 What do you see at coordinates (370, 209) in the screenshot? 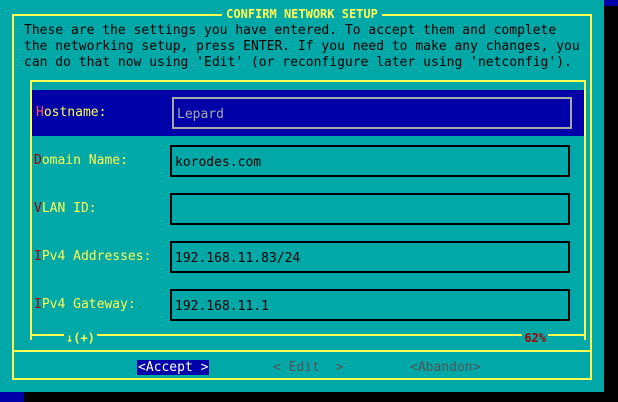
I see `vlan-input` at bounding box center [370, 209].